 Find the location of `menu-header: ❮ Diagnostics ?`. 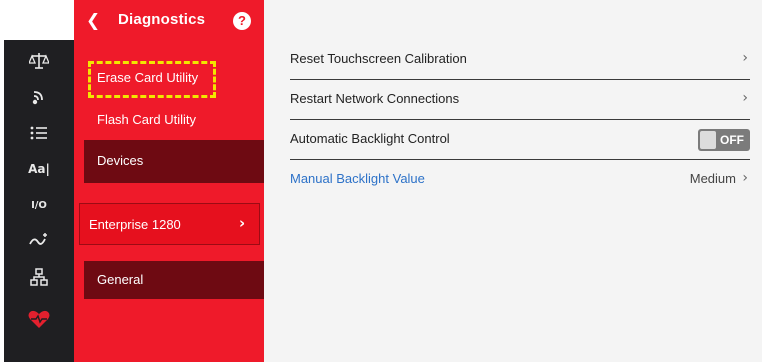

menu-header: ❮ Diagnostics ? is located at coordinates (169, 21).